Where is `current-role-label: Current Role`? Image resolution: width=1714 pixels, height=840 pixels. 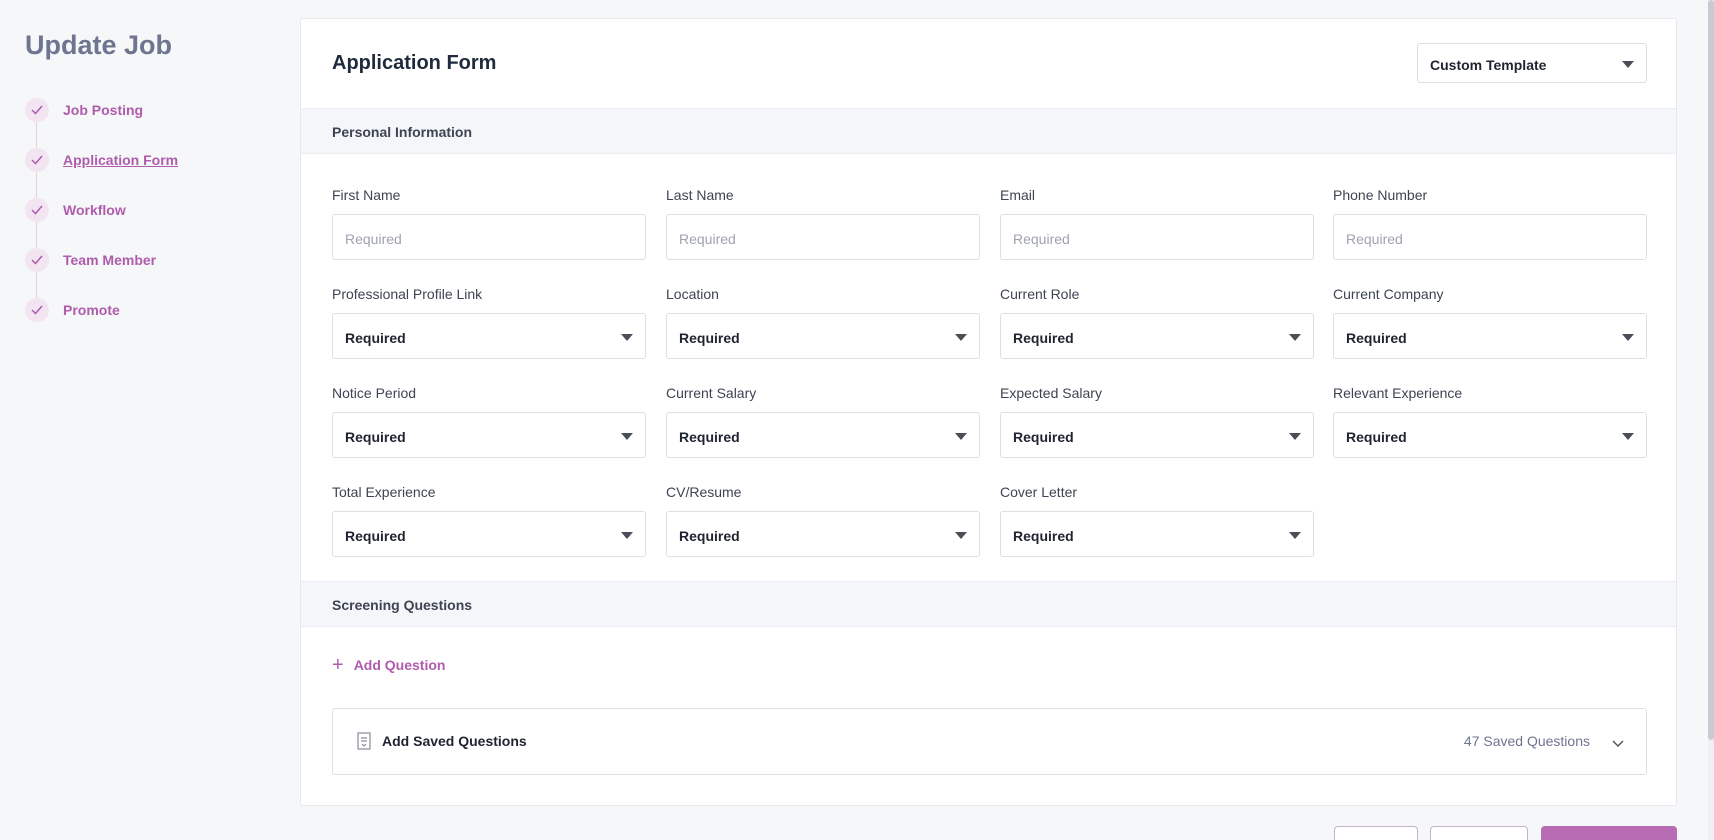 current-role-label: Current Role is located at coordinates (1040, 294).